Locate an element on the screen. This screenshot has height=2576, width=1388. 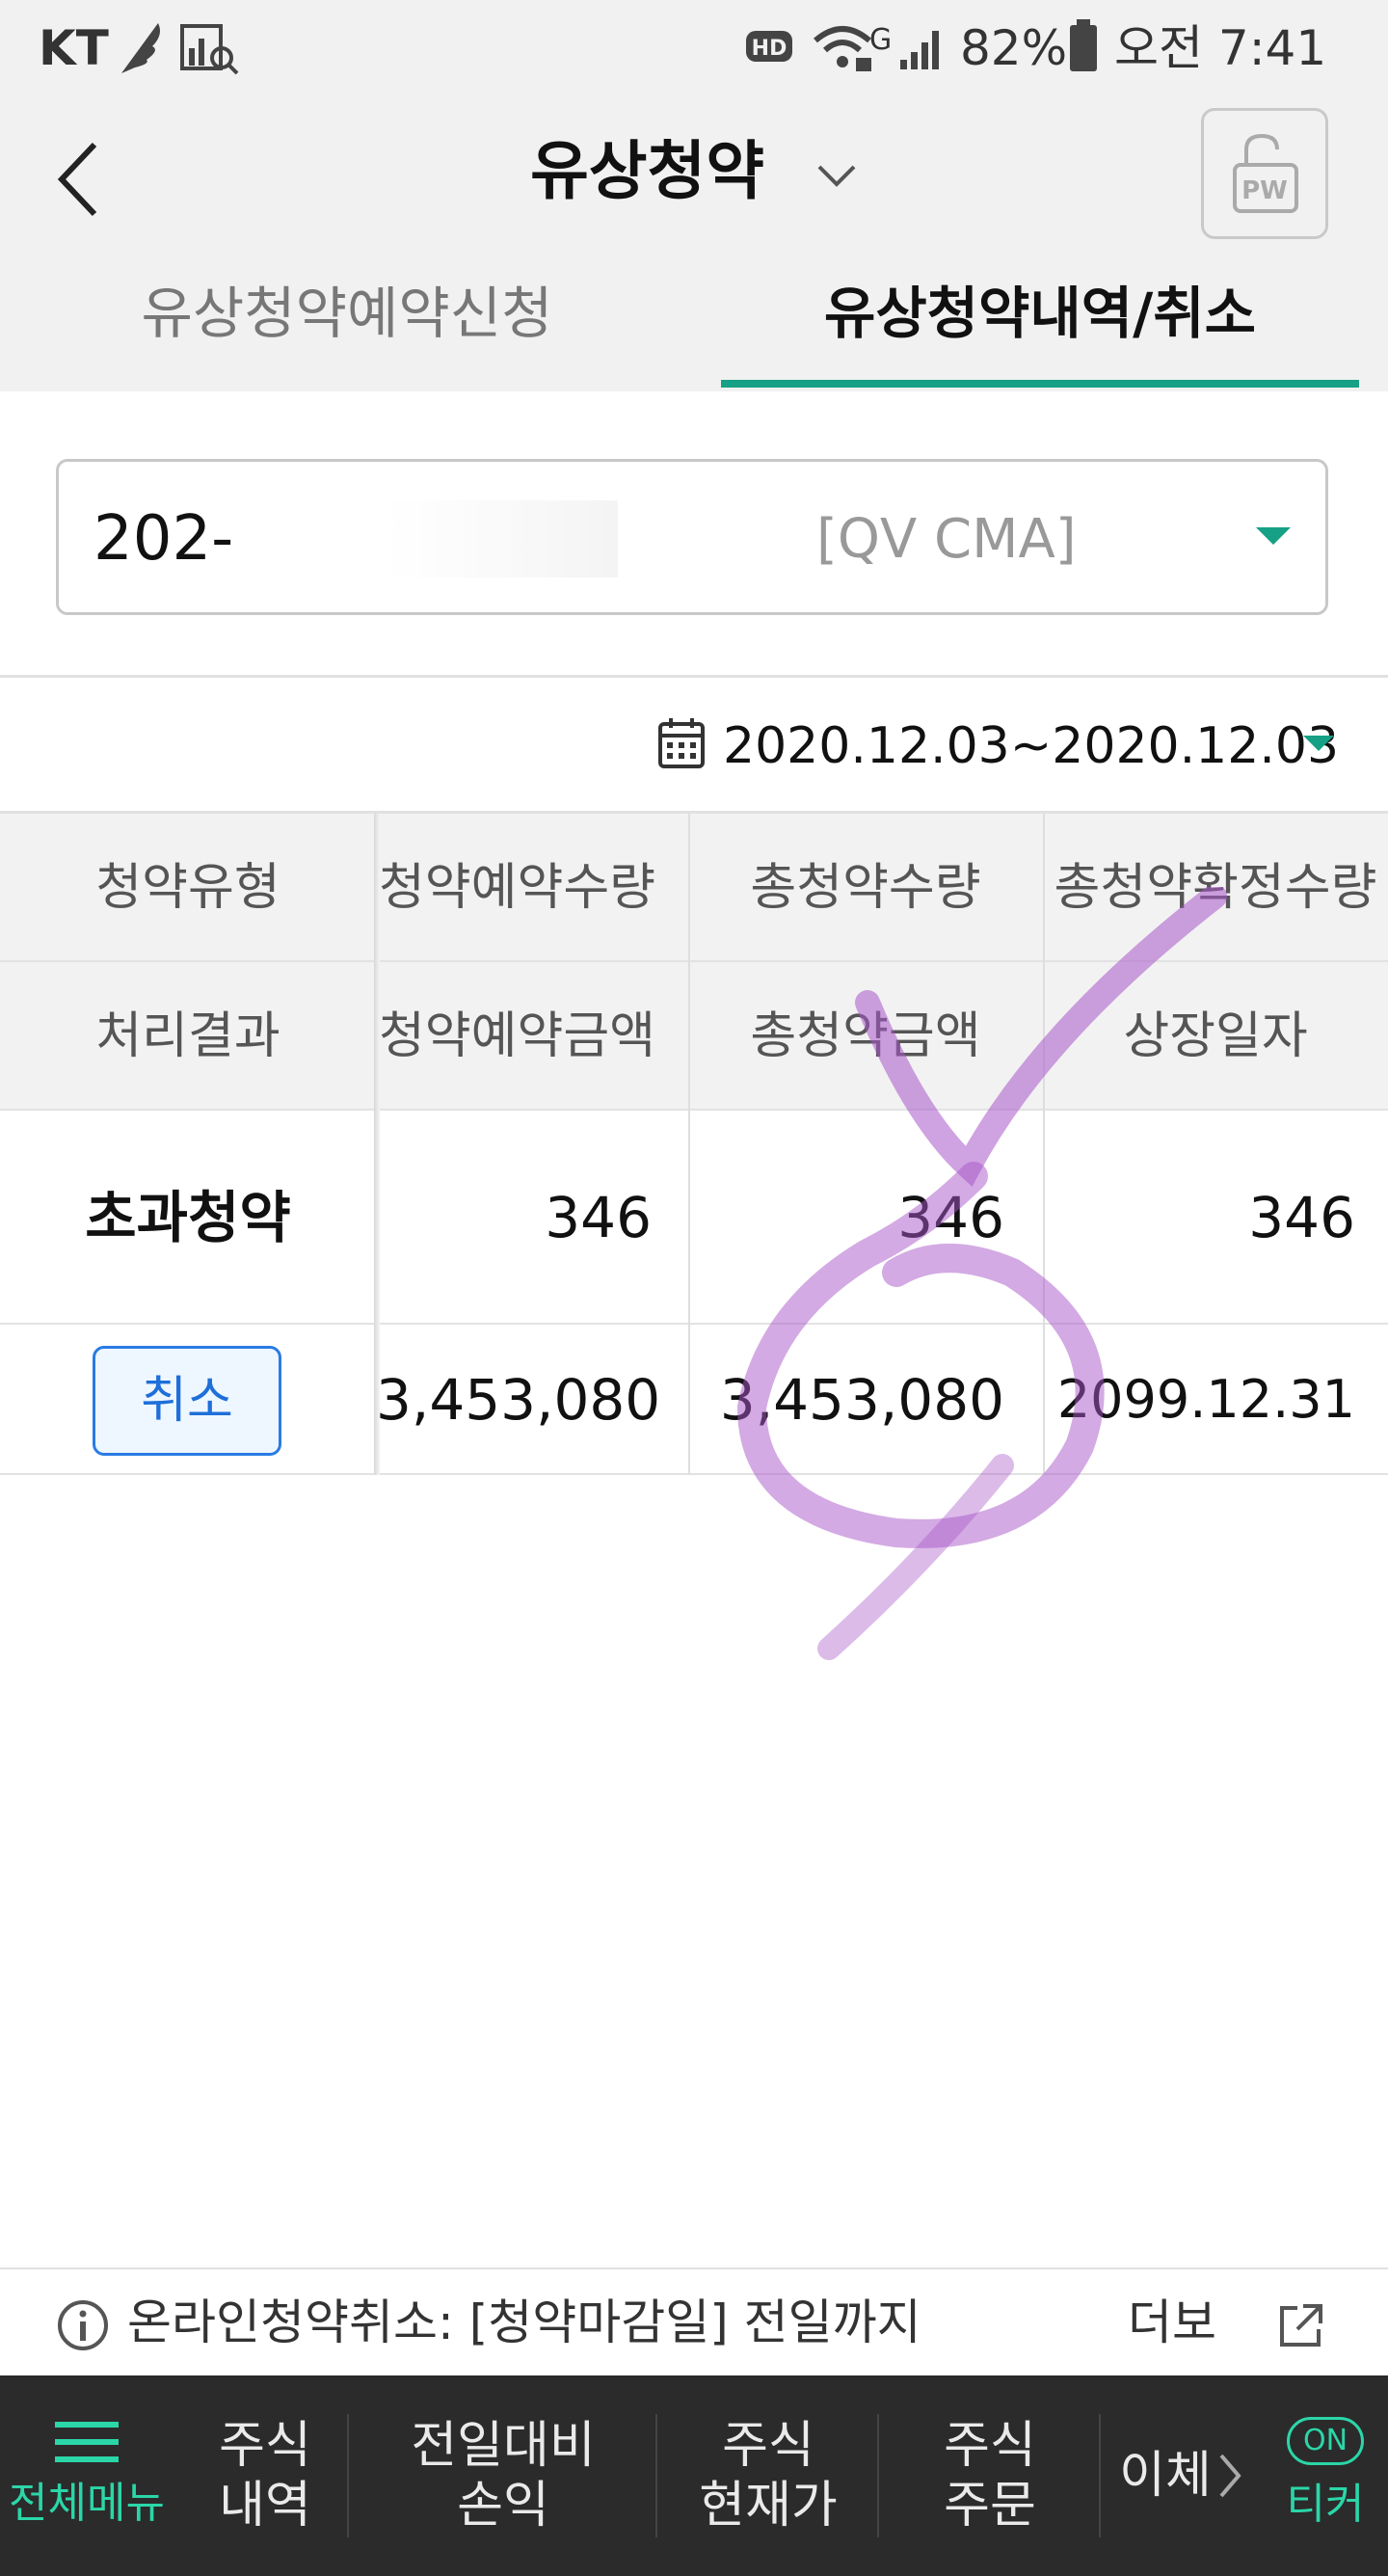
tab-reservation: 유상청약예약신청 is located at coordinates (347, 313).